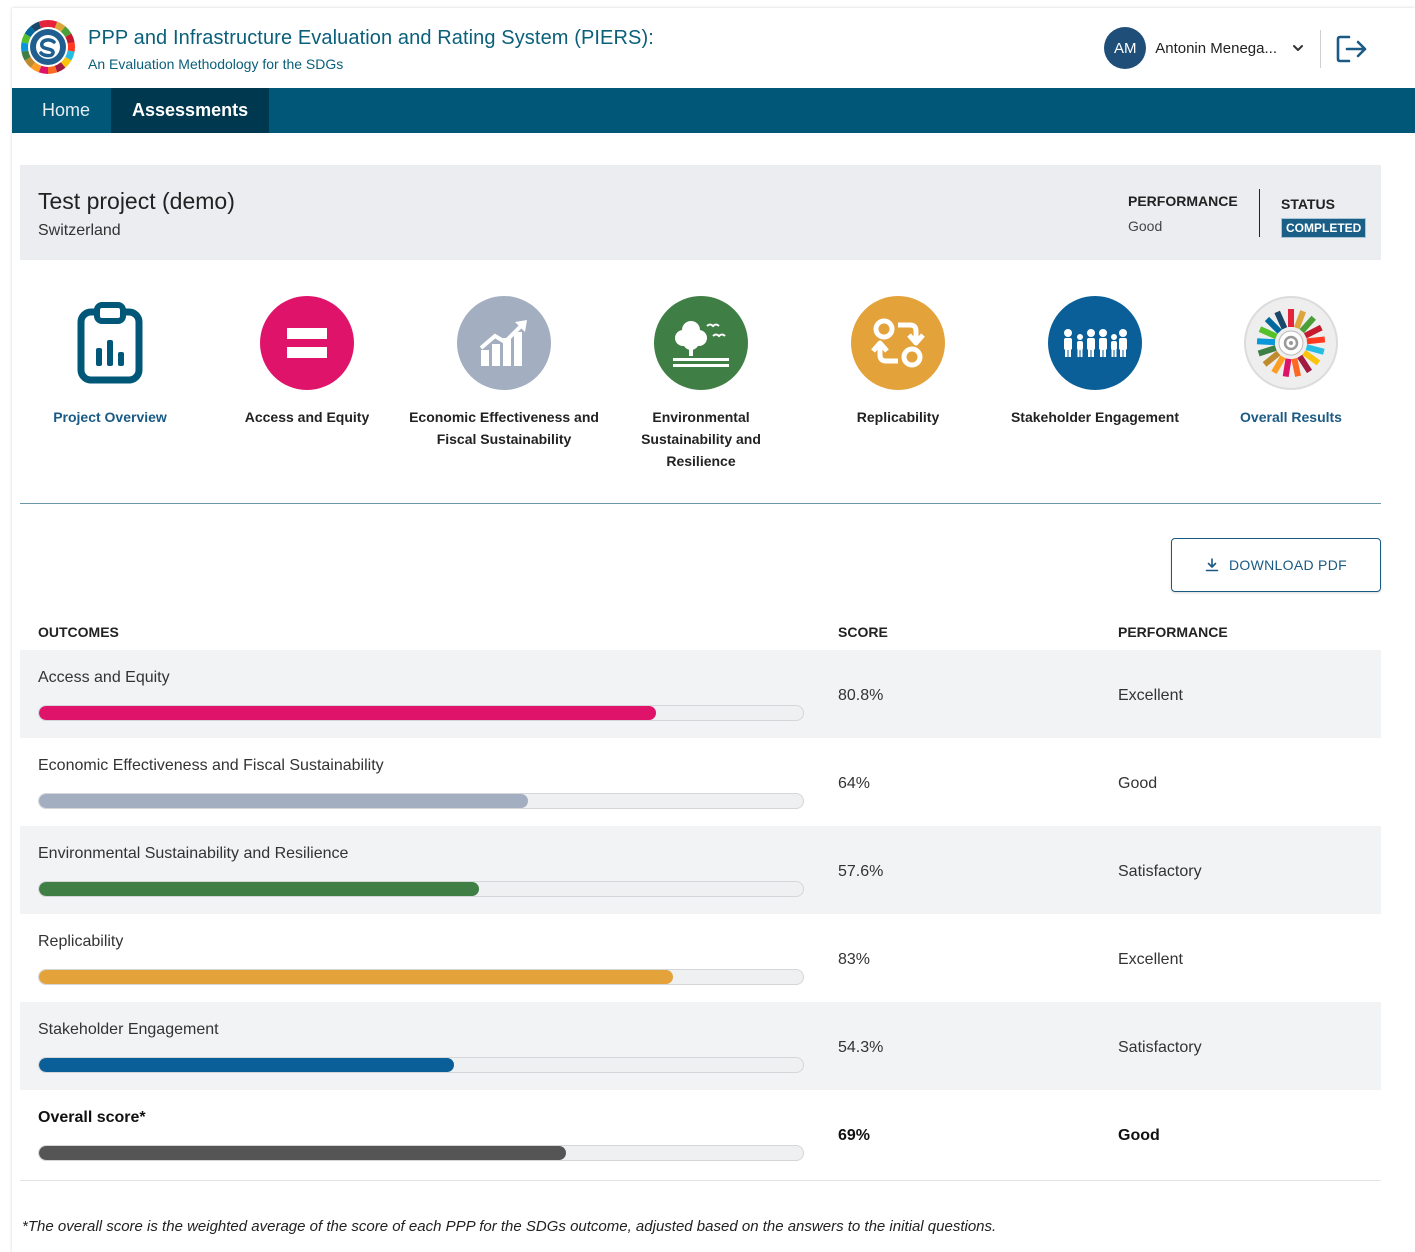 The width and height of the screenshot is (1415, 1252). What do you see at coordinates (1259, 213) in the screenshot?
I see `banner-divider` at bounding box center [1259, 213].